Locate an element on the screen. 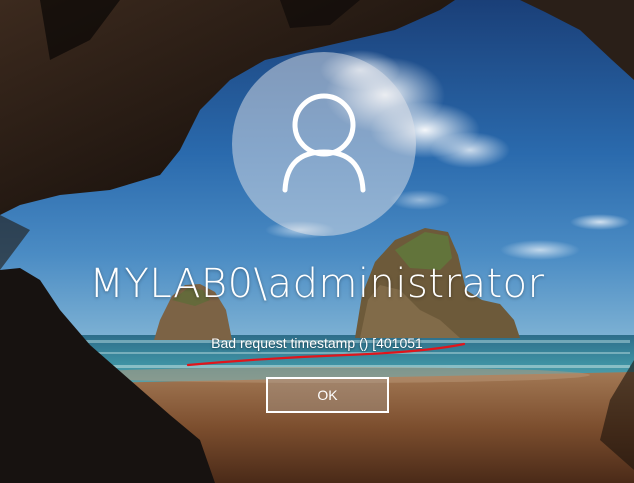 Image resolution: width=634 pixels, height=483 pixels. username-label: MYLAB0\administrator is located at coordinates (317, 284).